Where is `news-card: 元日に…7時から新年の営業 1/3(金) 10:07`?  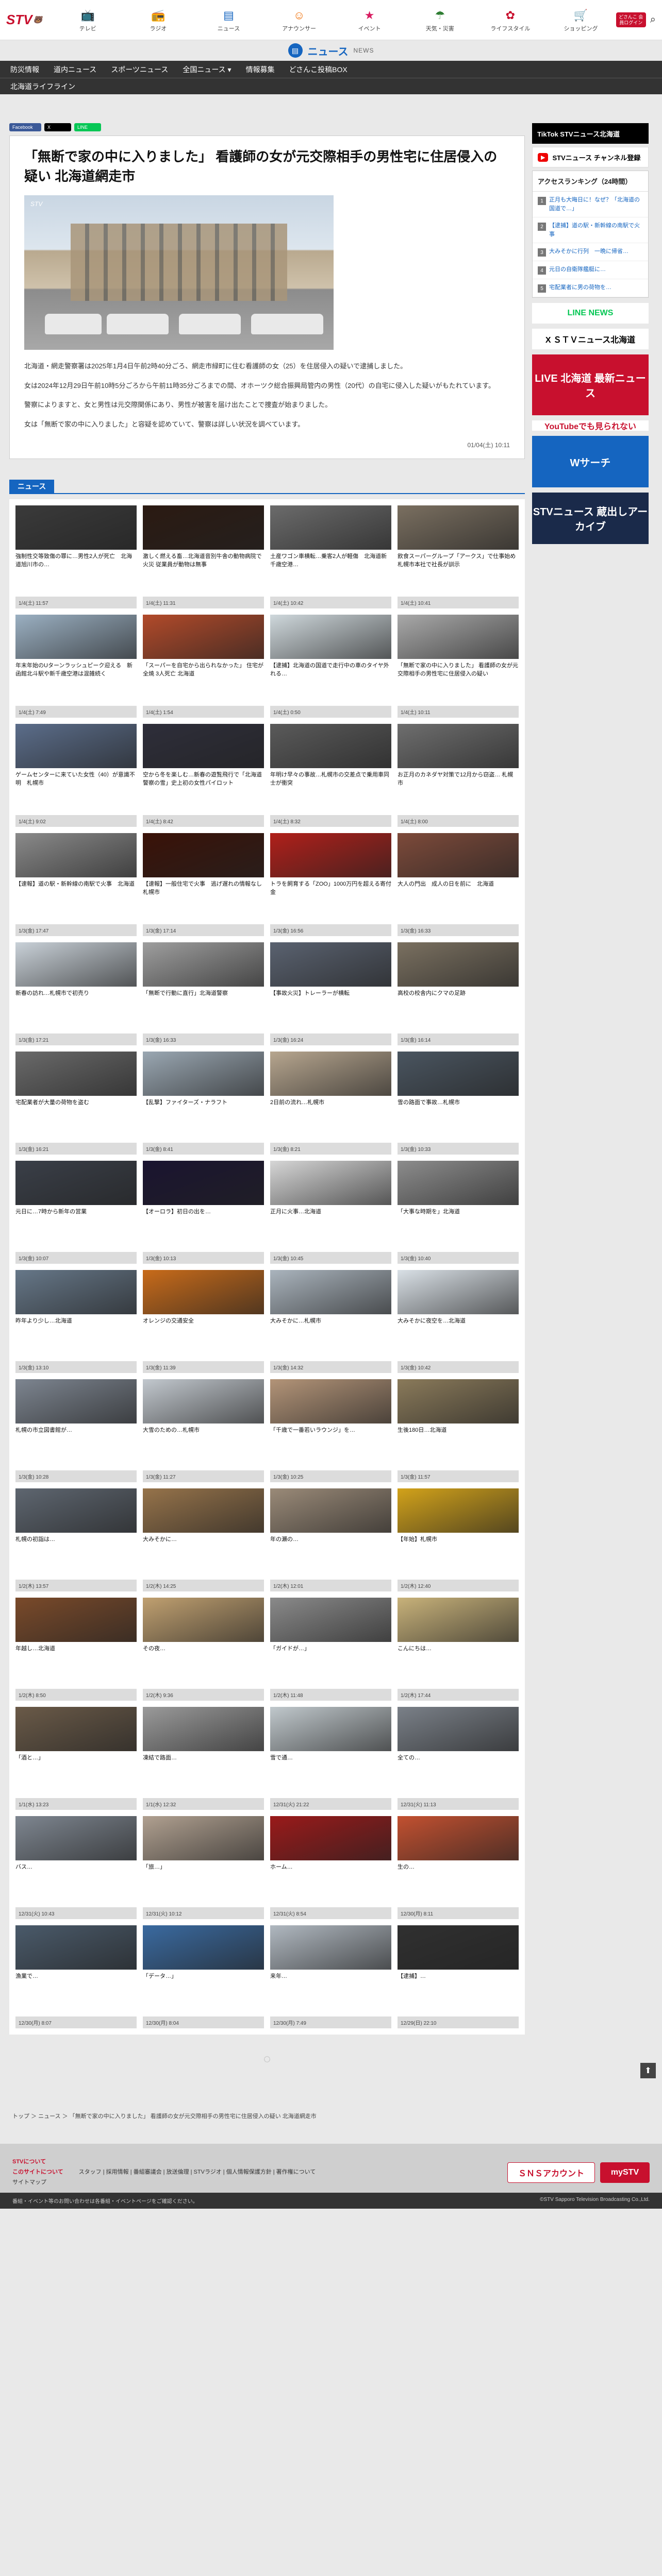
news-card: 元日に…7時から新年の営業 1/3(金) 10:07 is located at coordinates (76, 1212).